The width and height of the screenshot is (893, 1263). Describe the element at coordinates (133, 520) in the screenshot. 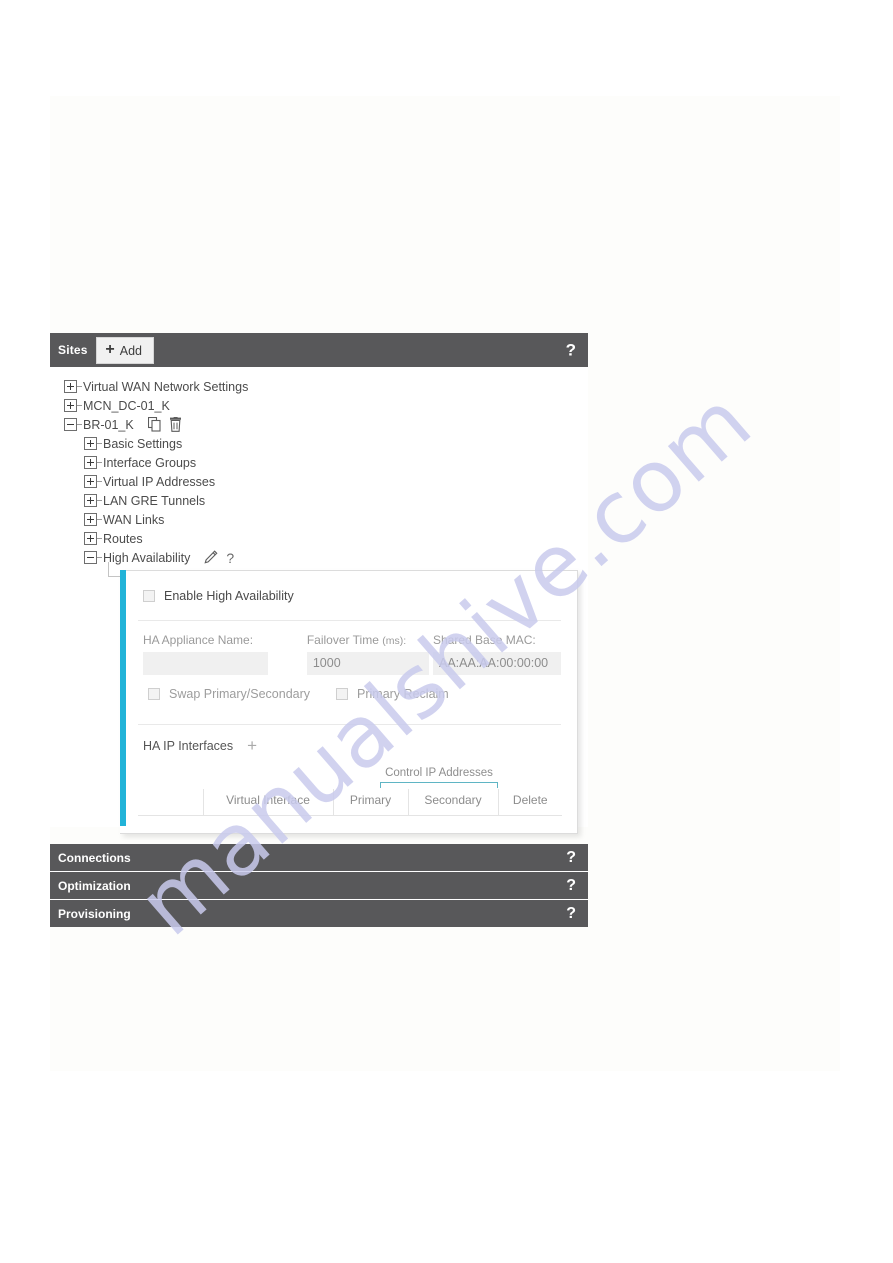

I see `tree-item-label: WAN Links` at that location.